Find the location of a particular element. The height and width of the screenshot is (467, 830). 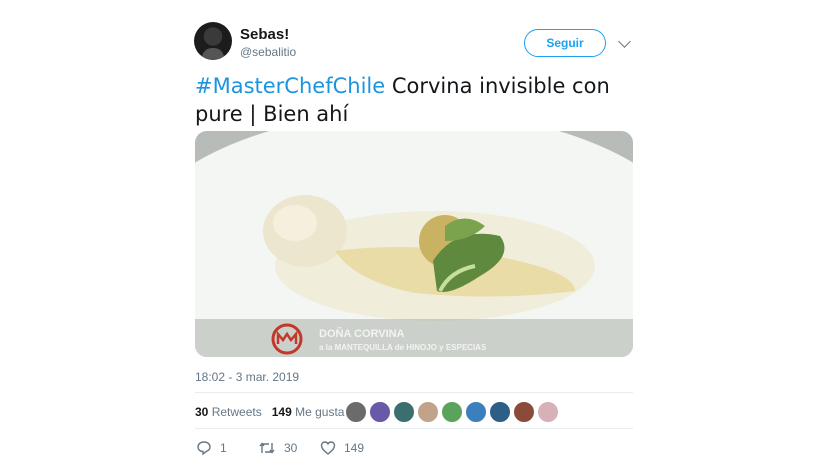

reply-count: 1 is located at coordinates (223, 448).